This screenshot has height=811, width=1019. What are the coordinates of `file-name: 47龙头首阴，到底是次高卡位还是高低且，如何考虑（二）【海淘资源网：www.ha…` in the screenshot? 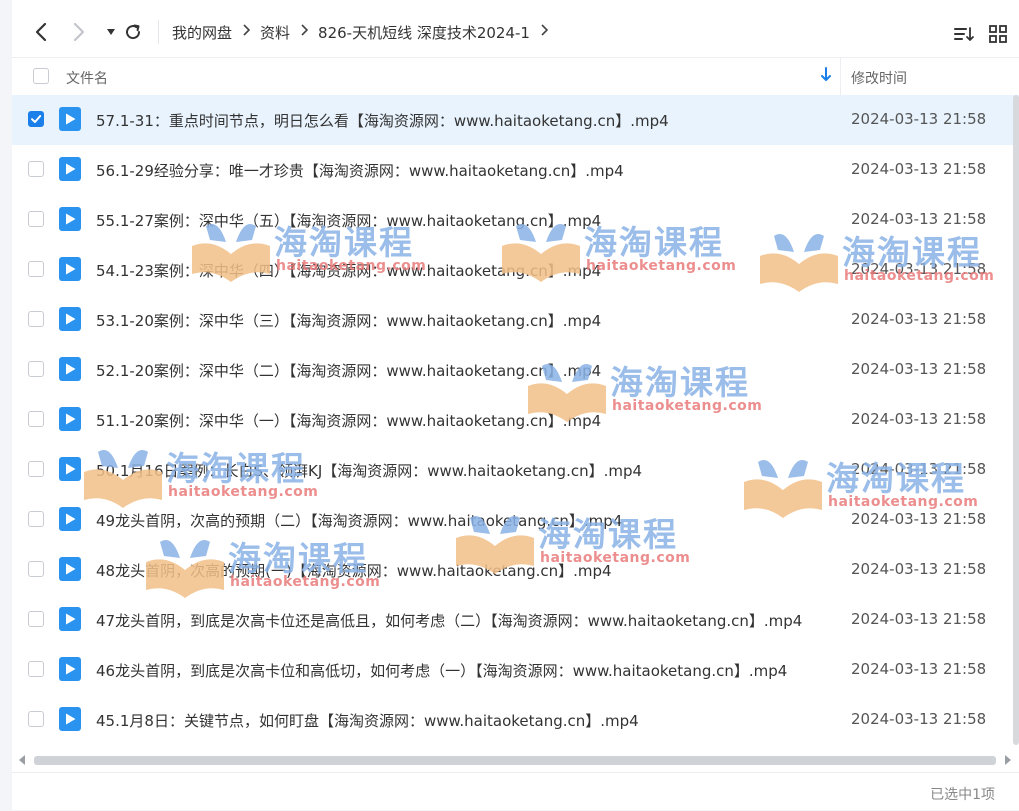 It's located at (449, 620).